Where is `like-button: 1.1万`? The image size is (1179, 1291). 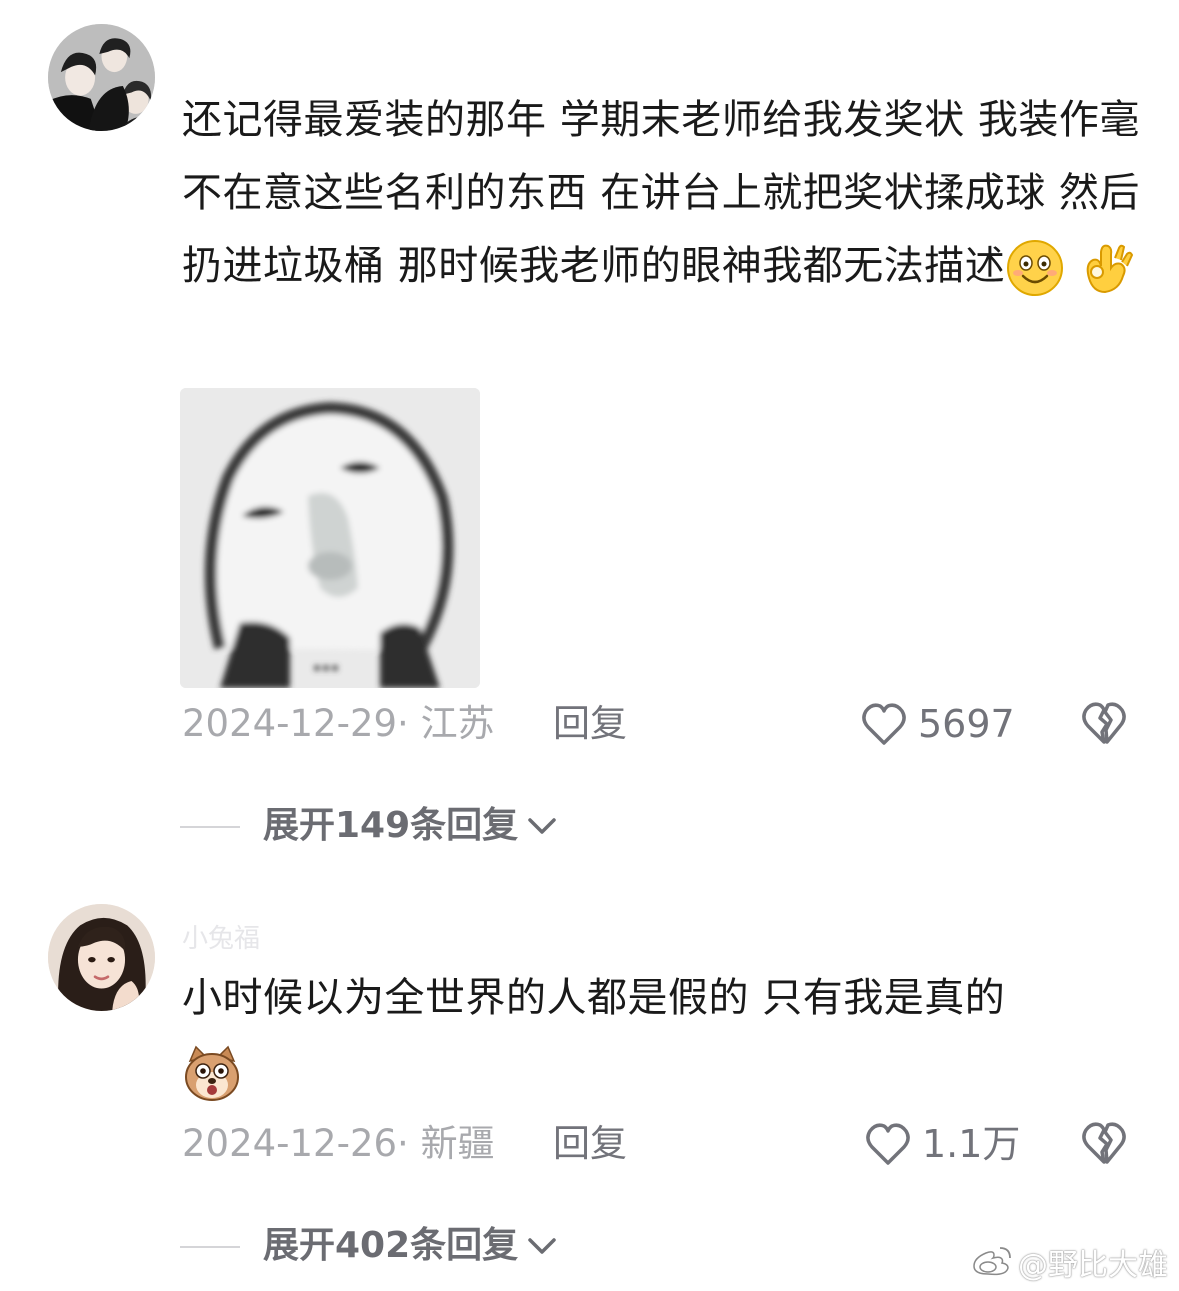 like-button: 1.1万 is located at coordinates (942, 1144).